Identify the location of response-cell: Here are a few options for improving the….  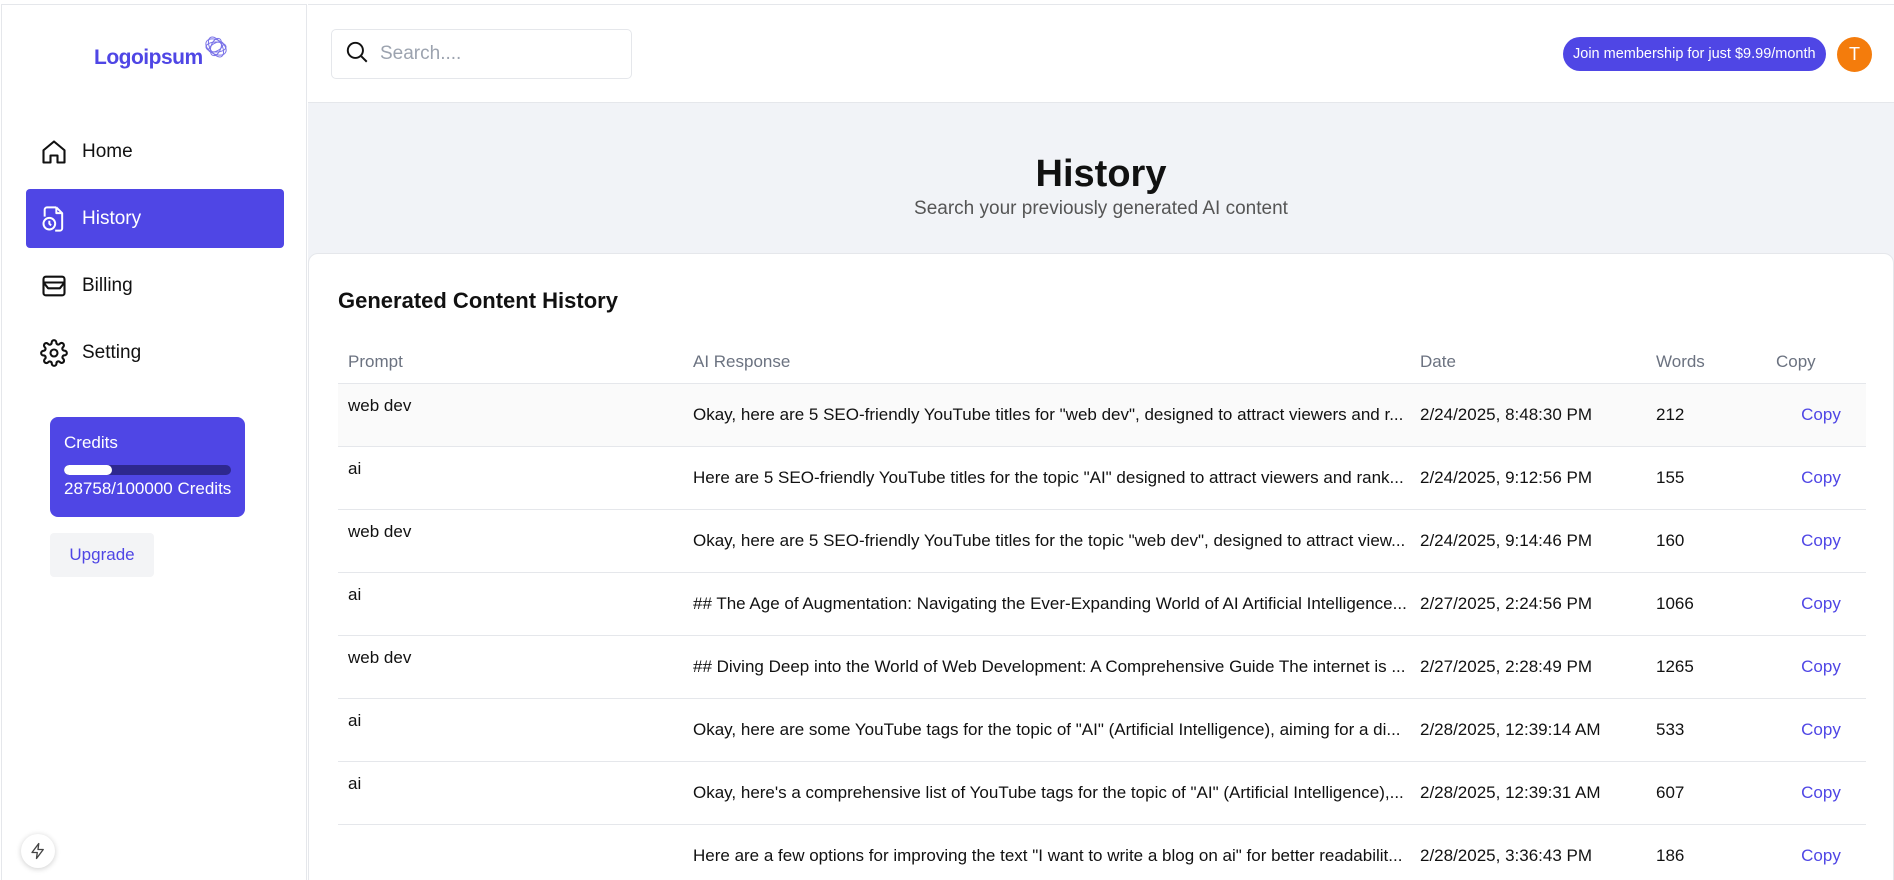
(1046, 852).